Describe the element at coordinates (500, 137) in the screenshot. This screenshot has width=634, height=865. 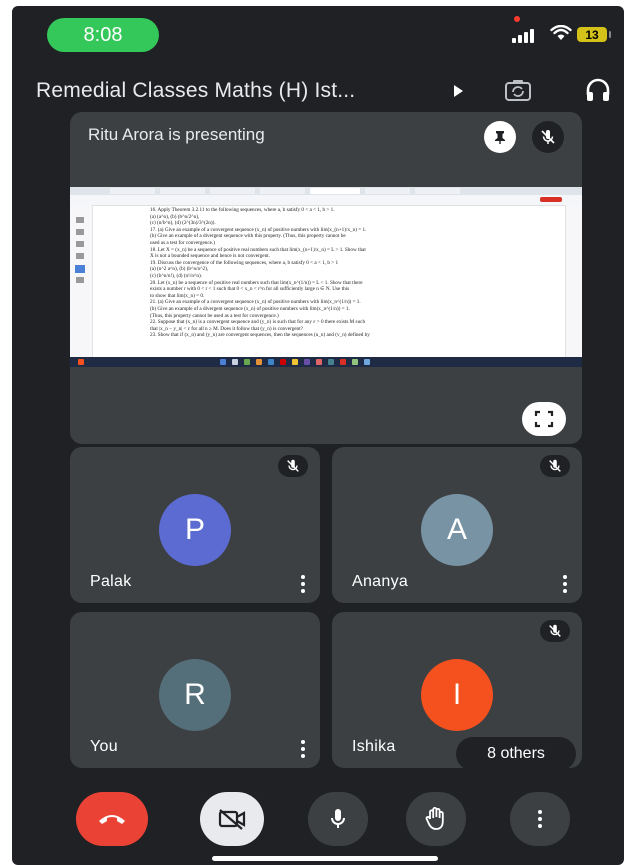
I see `pin-icon` at that location.